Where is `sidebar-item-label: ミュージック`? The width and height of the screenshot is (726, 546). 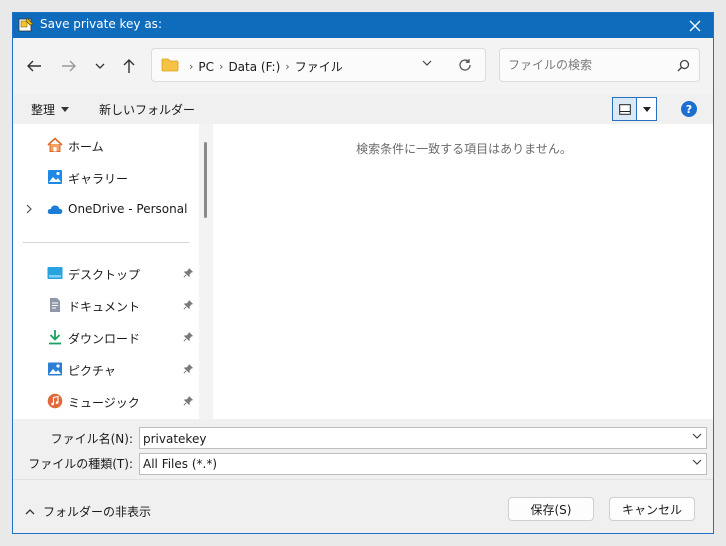 sidebar-item-label: ミュージック is located at coordinates (104, 403).